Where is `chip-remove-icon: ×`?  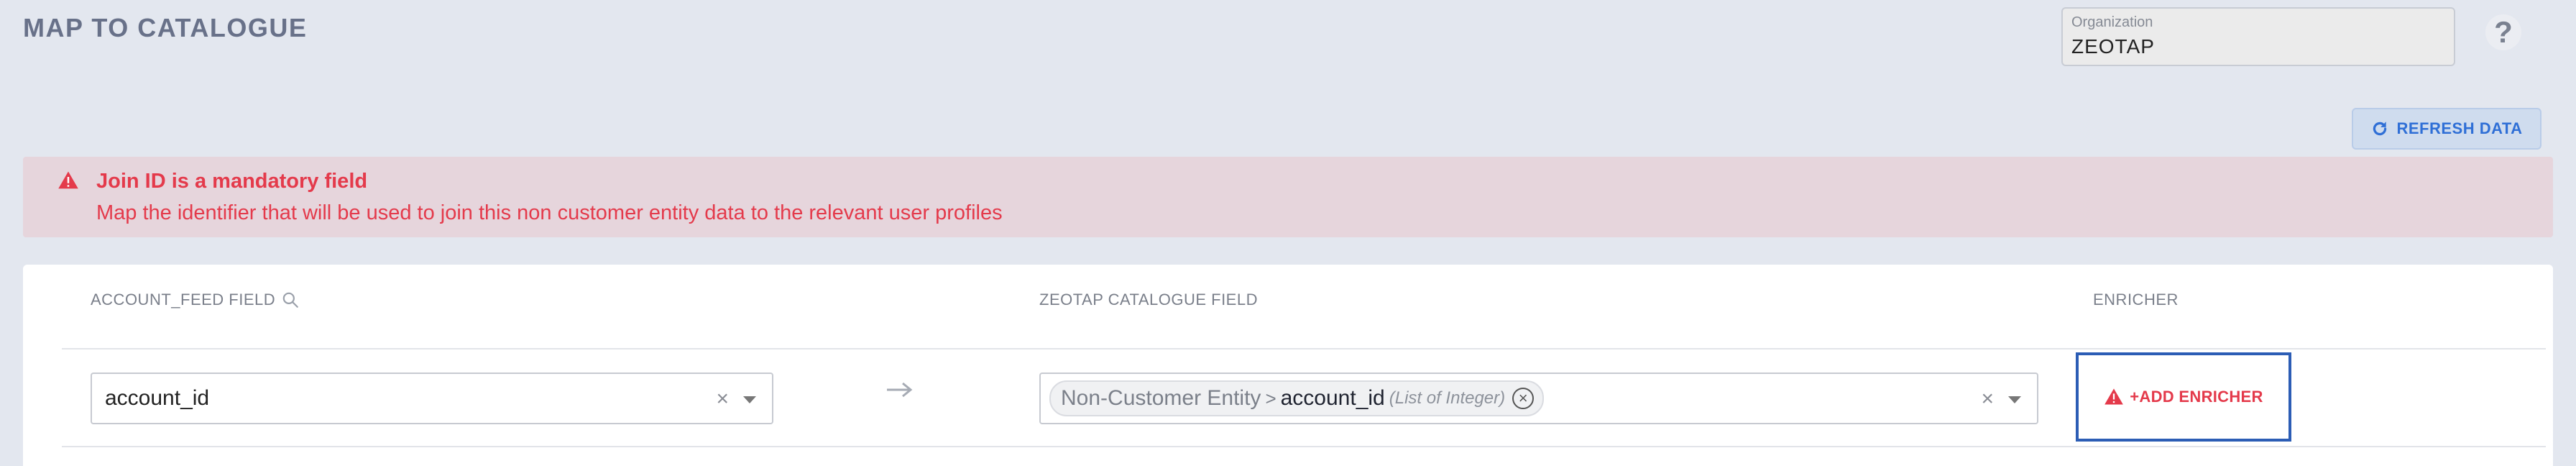 chip-remove-icon: × is located at coordinates (1523, 398).